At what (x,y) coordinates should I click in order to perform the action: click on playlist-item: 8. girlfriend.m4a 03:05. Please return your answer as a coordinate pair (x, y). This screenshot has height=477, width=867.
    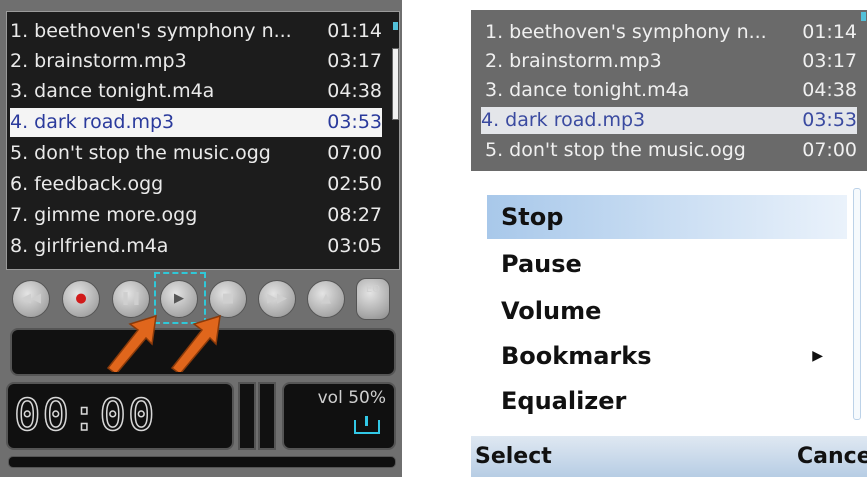
    Looking at the image, I should click on (196, 246).